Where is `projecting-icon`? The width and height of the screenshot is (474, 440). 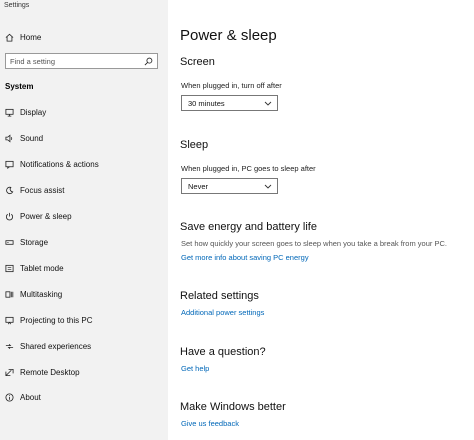 projecting-icon is located at coordinates (9, 320).